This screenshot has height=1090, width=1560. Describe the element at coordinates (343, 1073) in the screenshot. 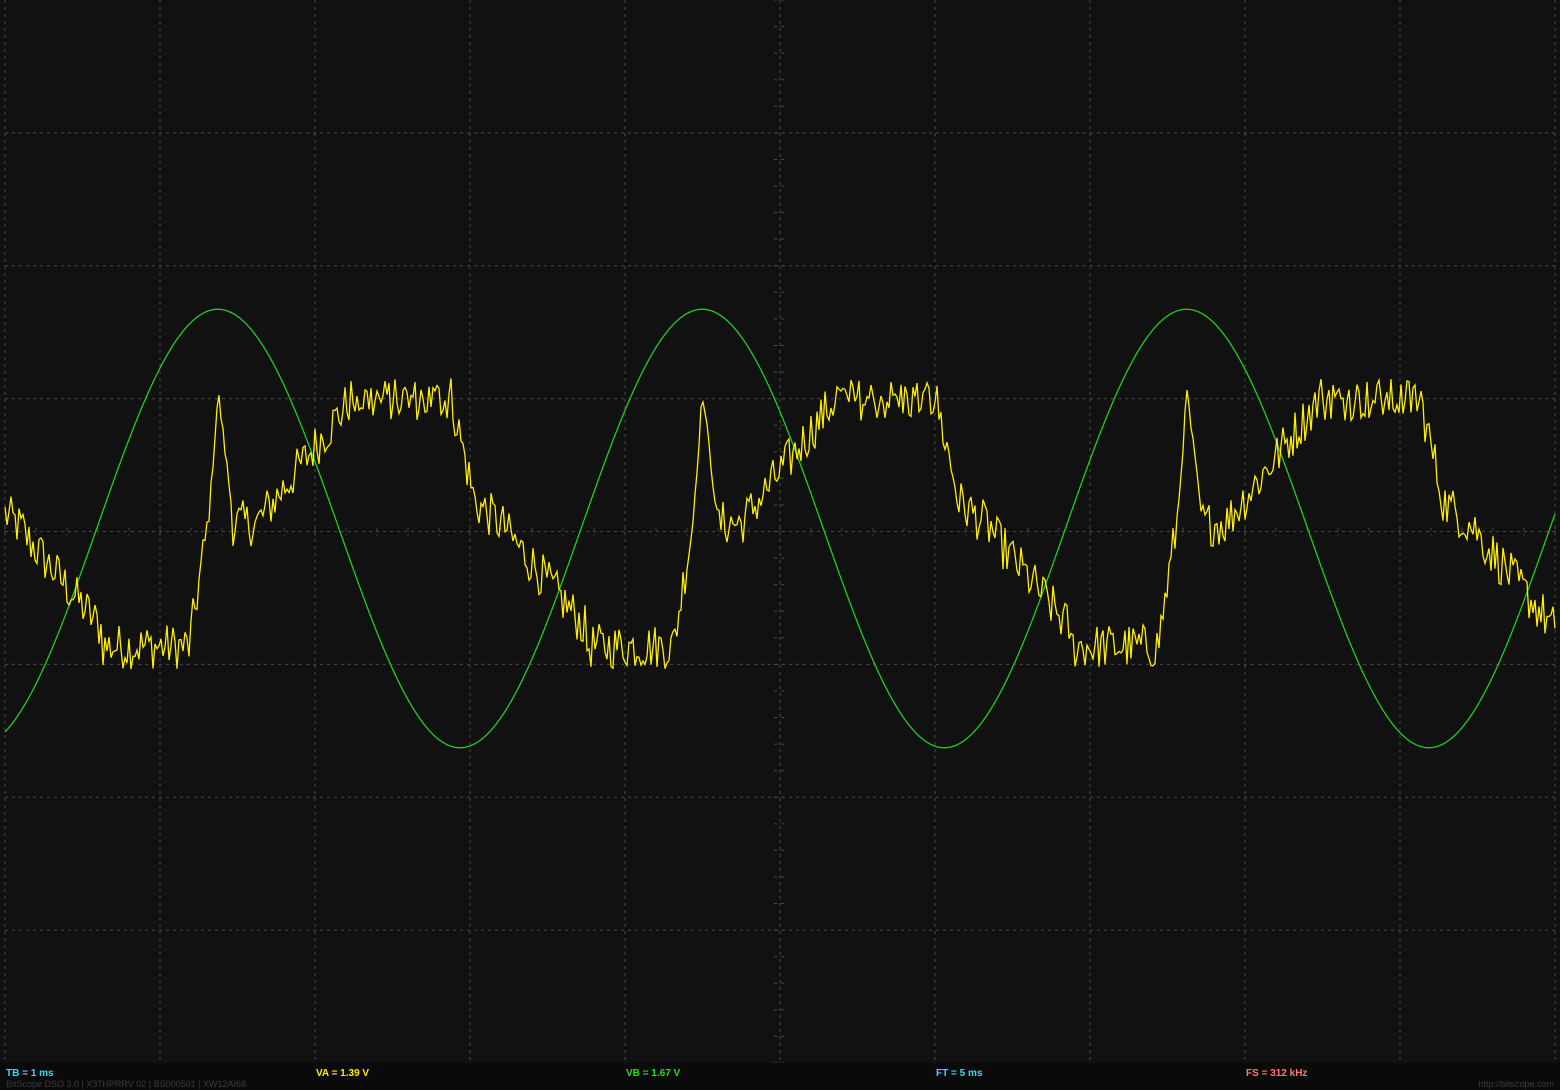

I see `channel-a-scale-label: VA = 1.39 V` at that location.